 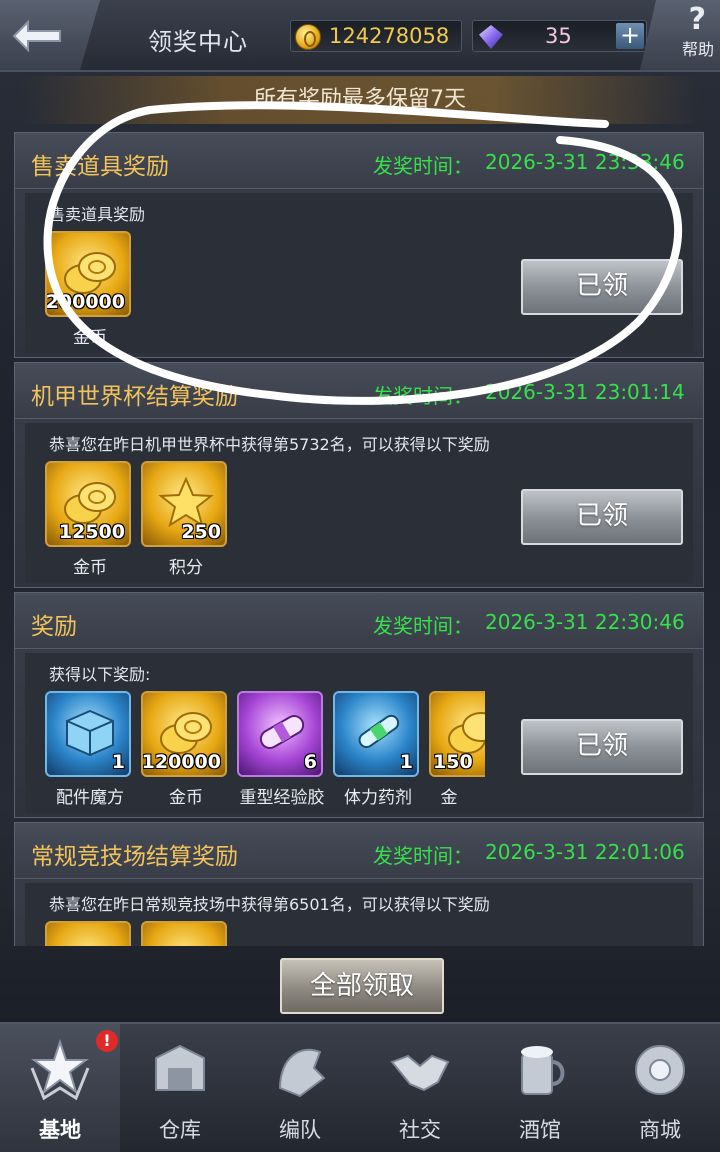 I want to click on item-name: 体力药剂, so click(x=378, y=798).